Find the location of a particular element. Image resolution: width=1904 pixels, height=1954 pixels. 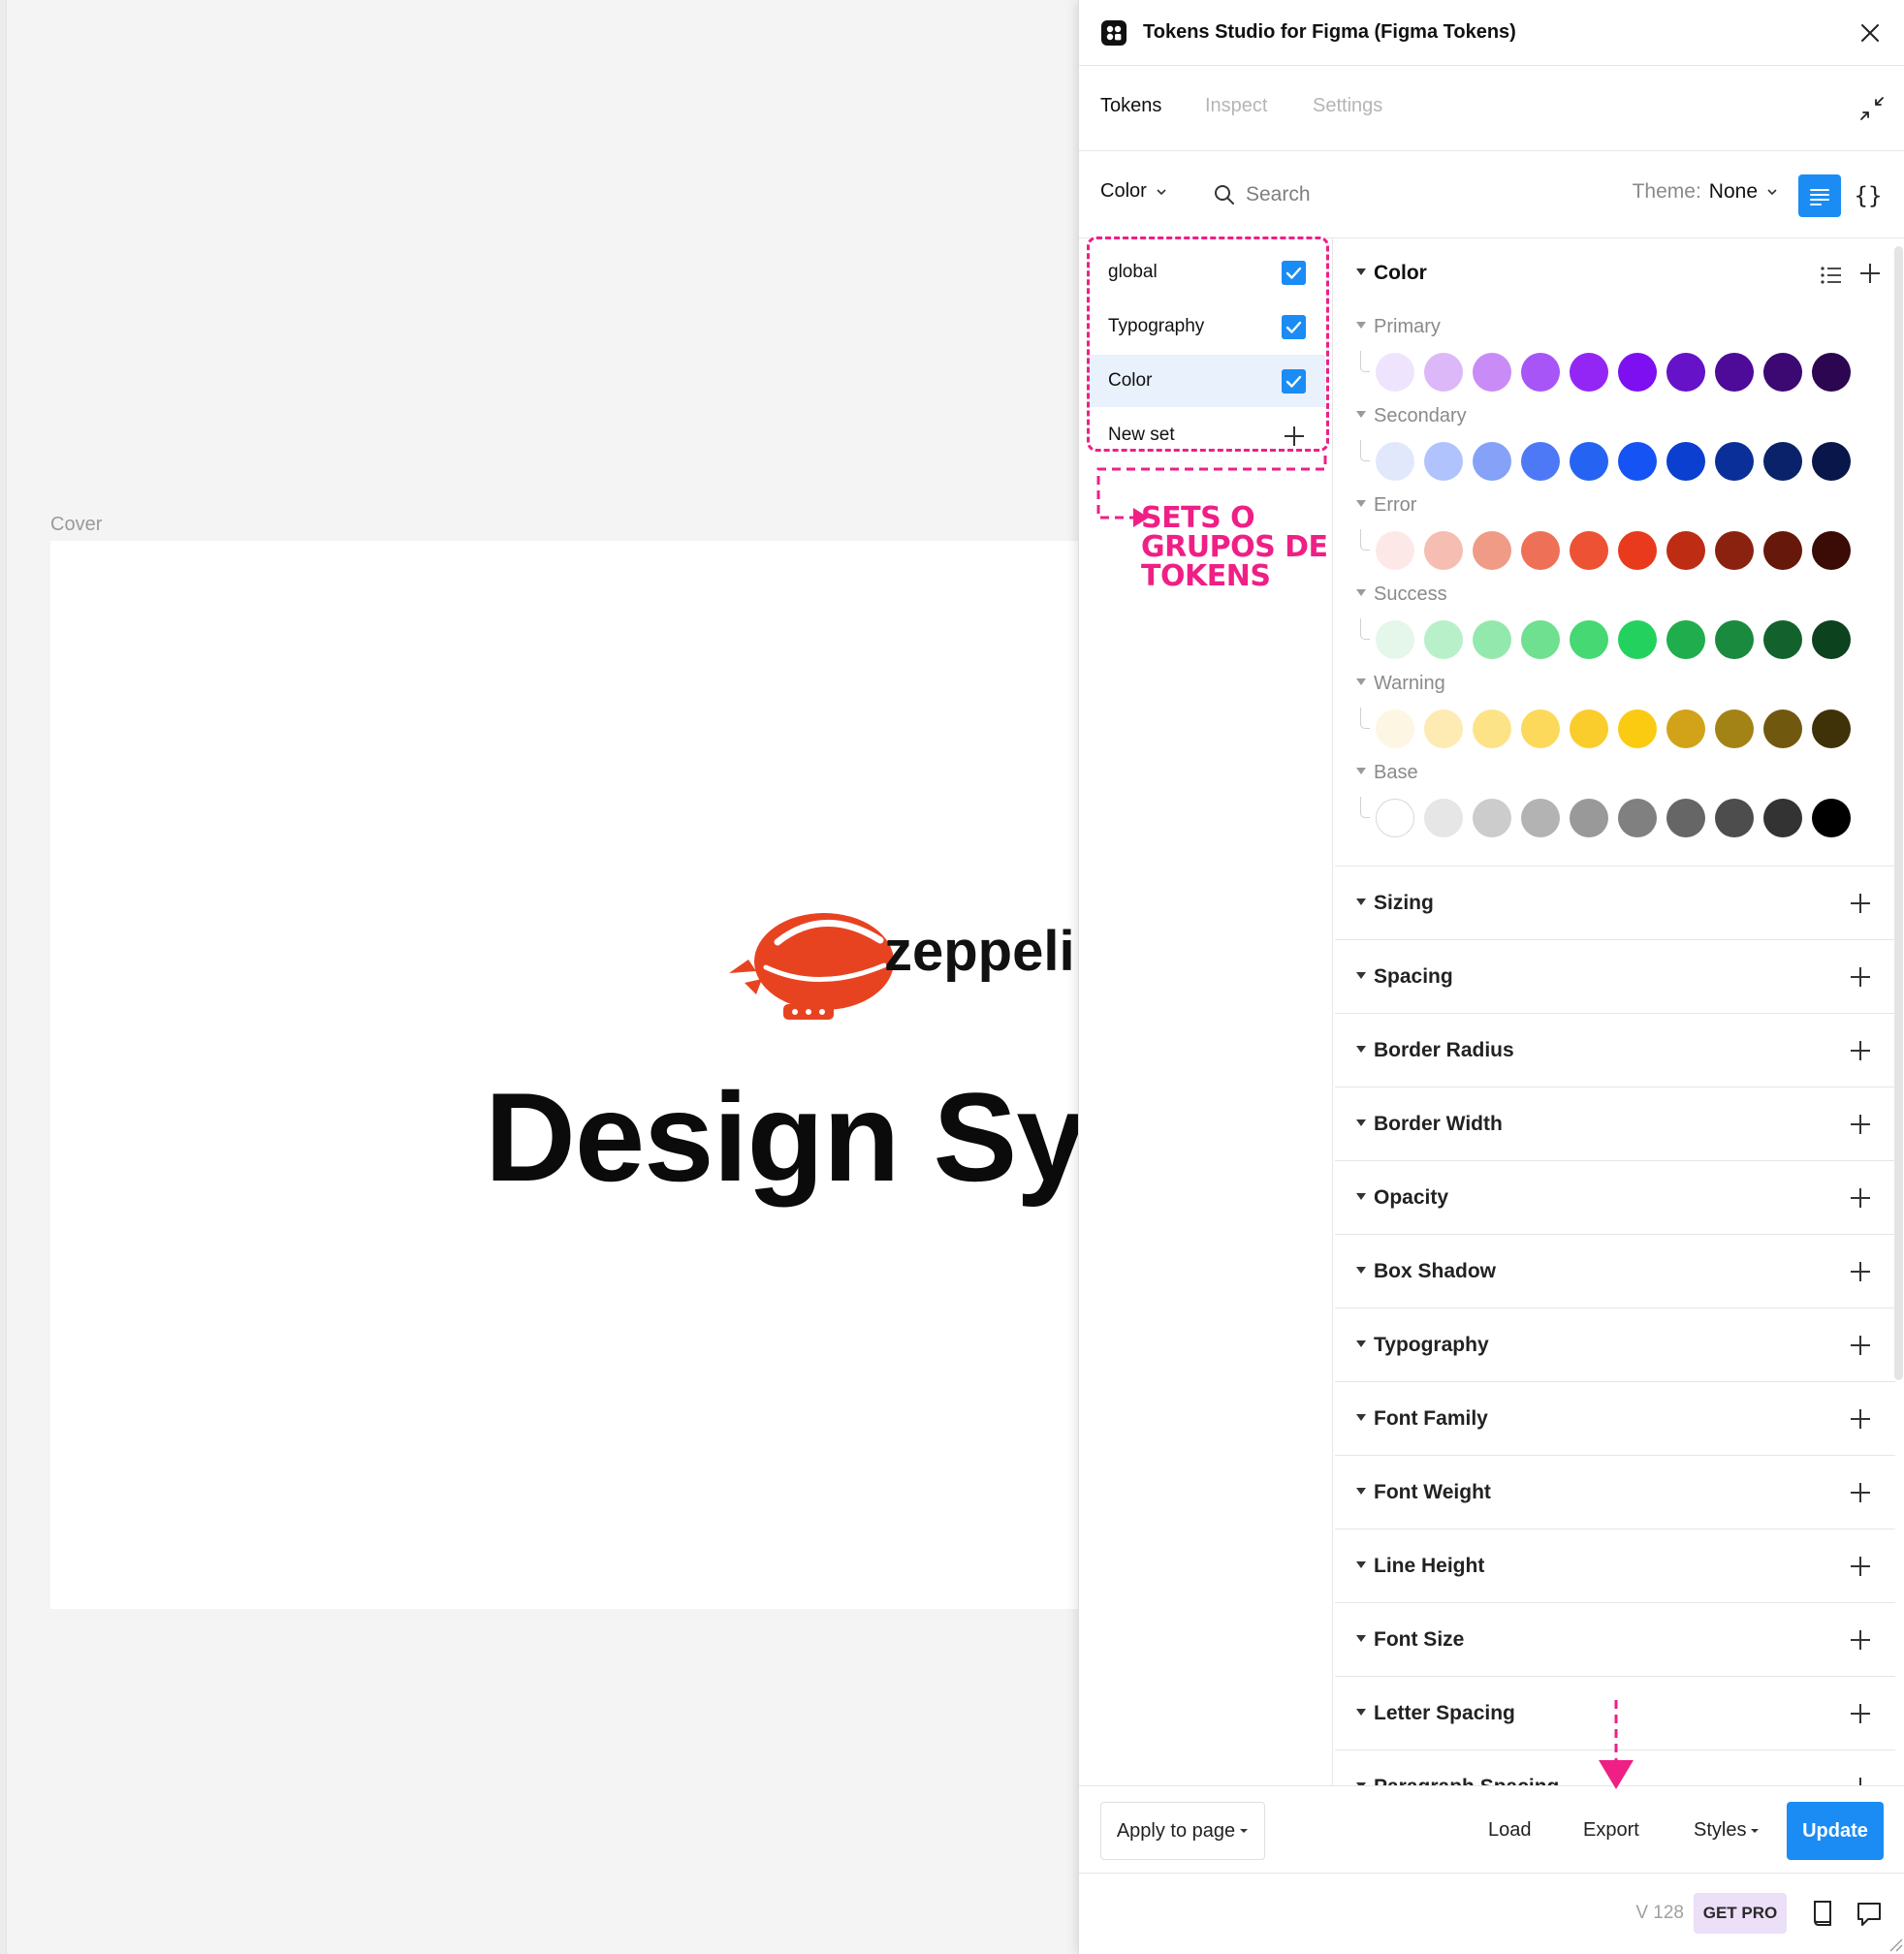

color-group-warning: Warning is located at coordinates (1401, 684).